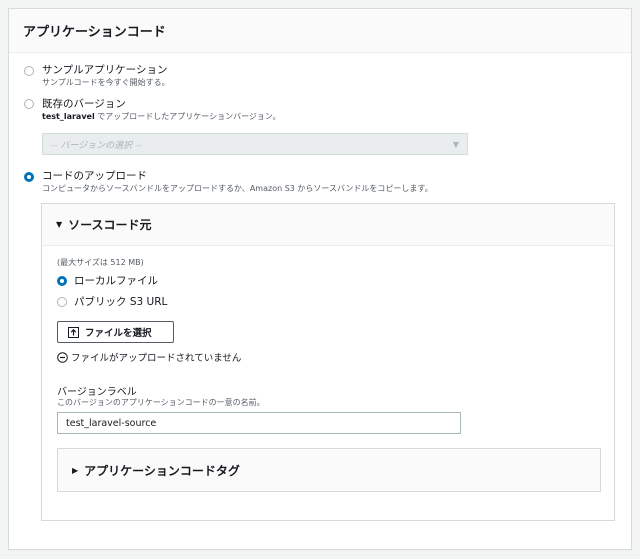 The height and width of the screenshot is (559, 640). Describe the element at coordinates (75, 470) in the screenshot. I see `caret-right-icon: ▶` at that location.